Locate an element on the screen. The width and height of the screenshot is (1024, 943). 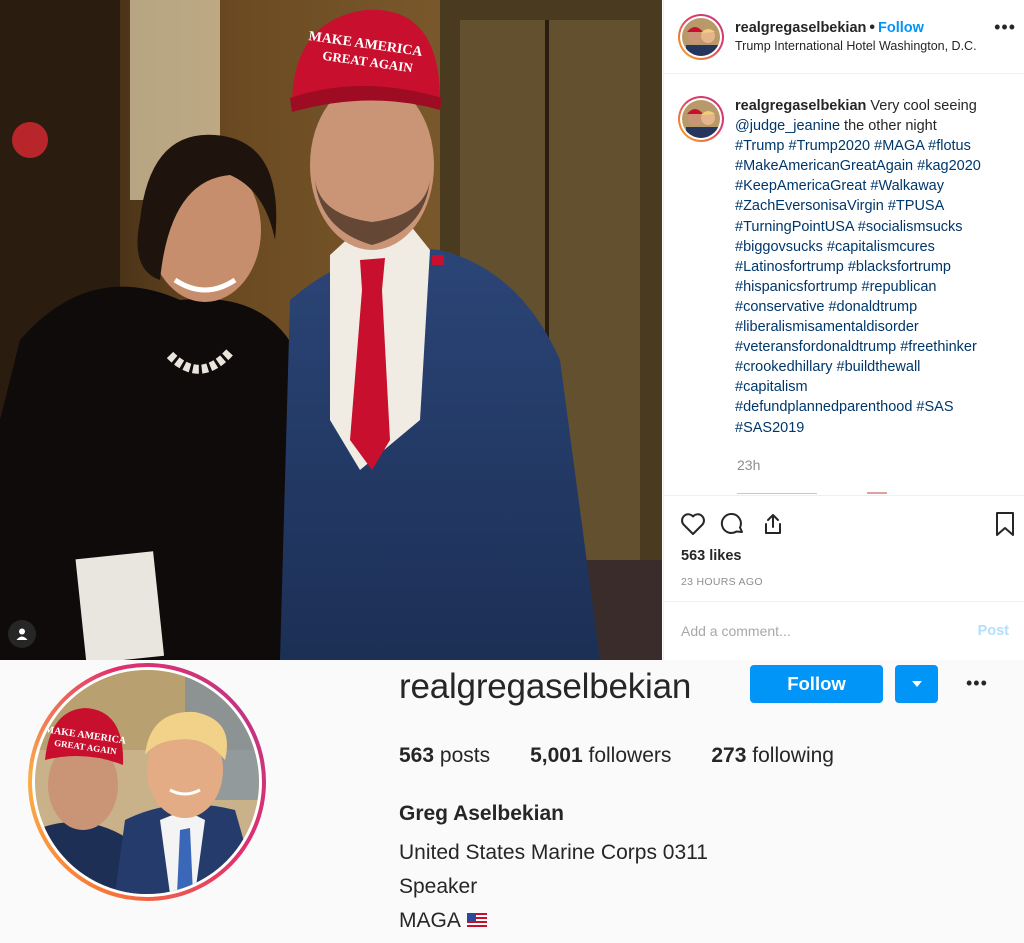
hashtag-line: #biggovsucks #capitalismcures is located at coordinates (876, 247).